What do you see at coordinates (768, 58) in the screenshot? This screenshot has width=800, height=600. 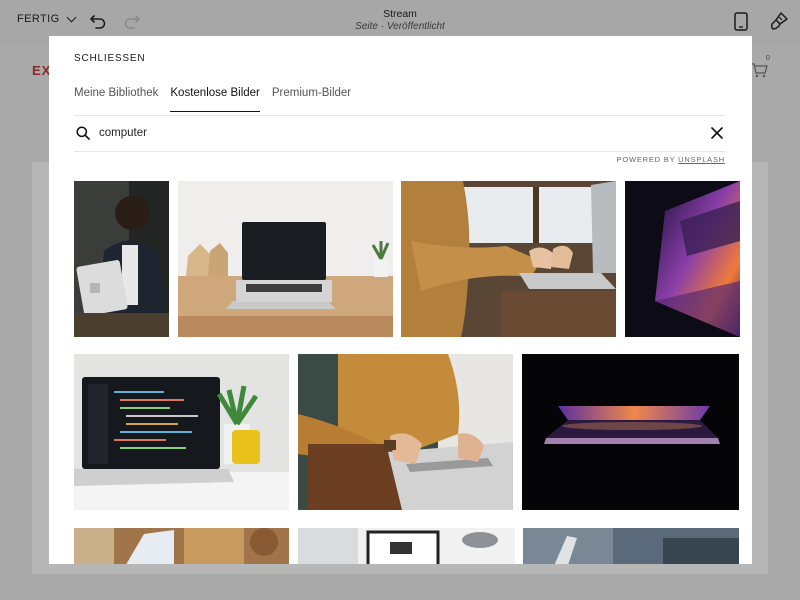 I see `cart-count: 0` at bounding box center [768, 58].